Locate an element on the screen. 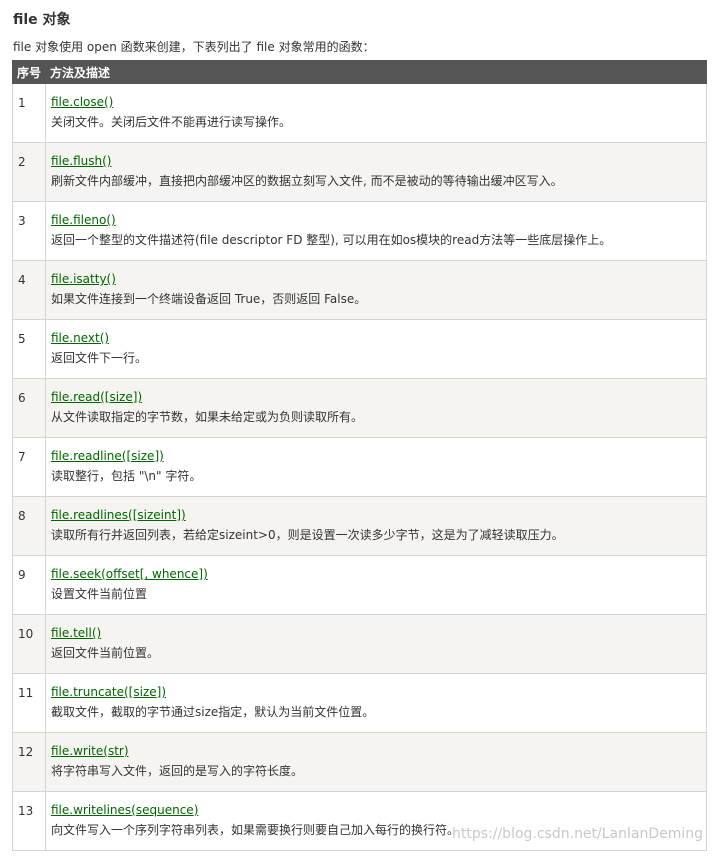  row-number: 3 is located at coordinates (22, 221).